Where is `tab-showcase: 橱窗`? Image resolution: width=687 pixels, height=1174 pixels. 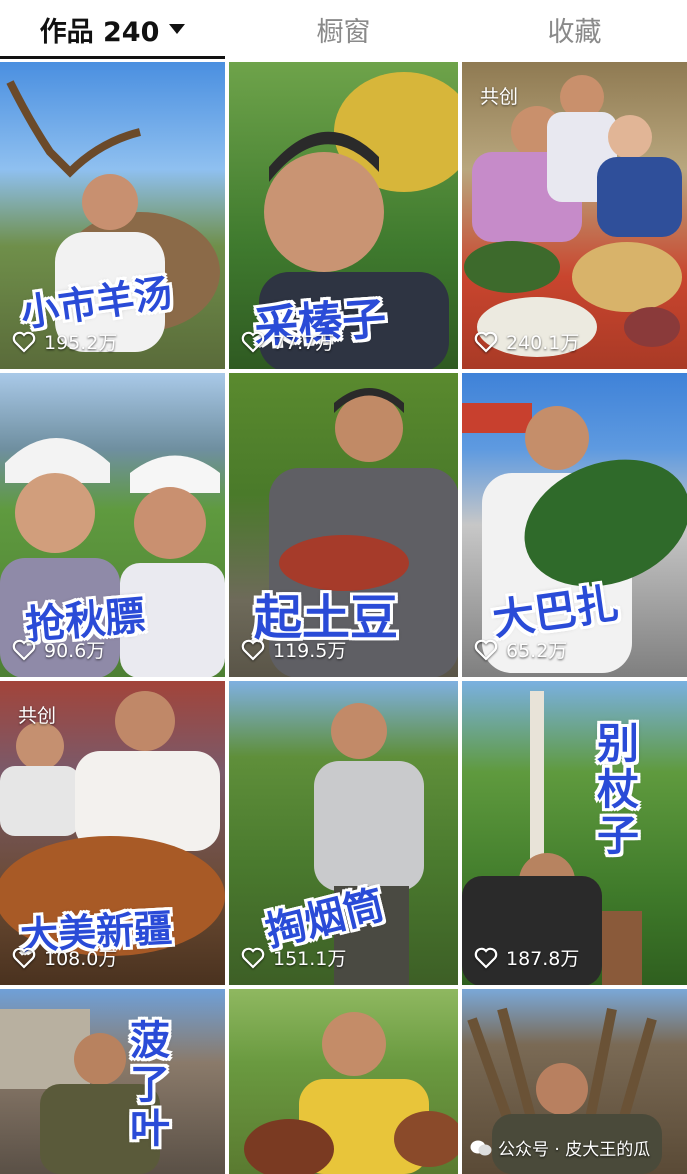
tab-showcase: 橱窗 is located at coordinates (343, 29).